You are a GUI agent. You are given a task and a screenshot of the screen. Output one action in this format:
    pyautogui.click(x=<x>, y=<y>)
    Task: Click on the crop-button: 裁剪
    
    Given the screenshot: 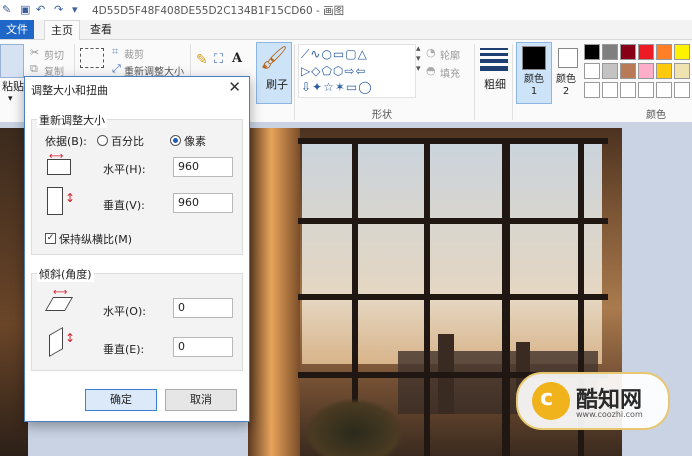 What is the action you would take?
    pyautogui.click(x=134, y=53)
    